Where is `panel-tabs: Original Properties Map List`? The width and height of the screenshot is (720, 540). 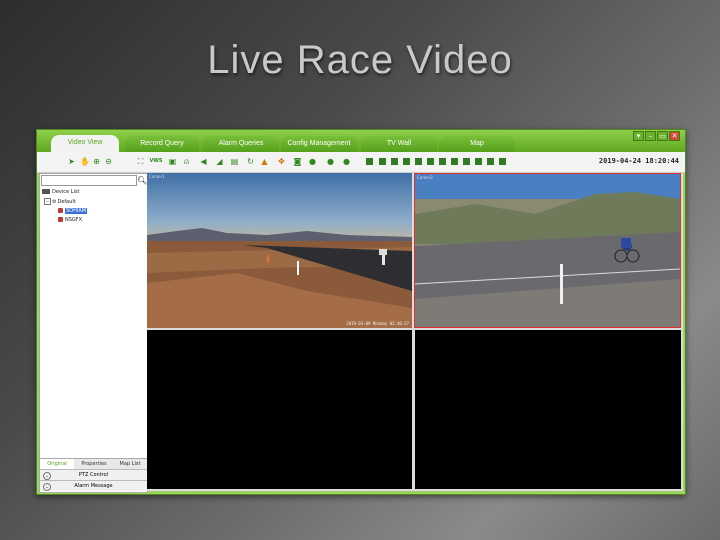 panel-tabs: Original Properties Map List is located at coordinates (93, 463).